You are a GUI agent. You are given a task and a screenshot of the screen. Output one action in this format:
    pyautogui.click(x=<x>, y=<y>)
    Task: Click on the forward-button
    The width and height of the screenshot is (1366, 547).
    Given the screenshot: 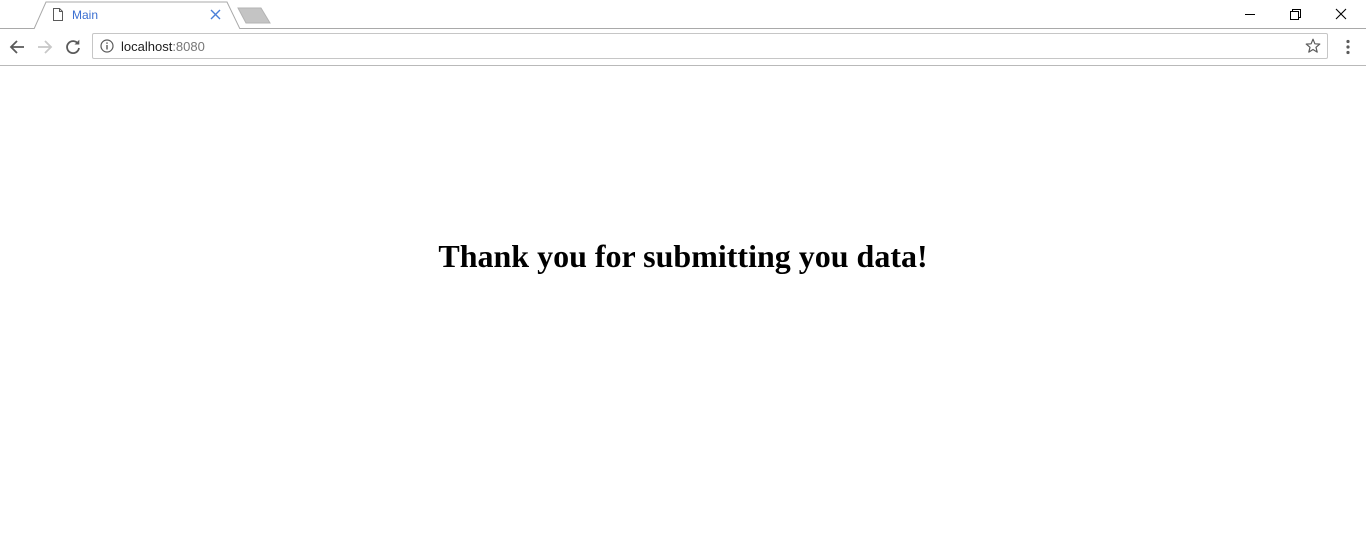 What is the action you would take?
    pyautogui.click(x=45, y=47)
    